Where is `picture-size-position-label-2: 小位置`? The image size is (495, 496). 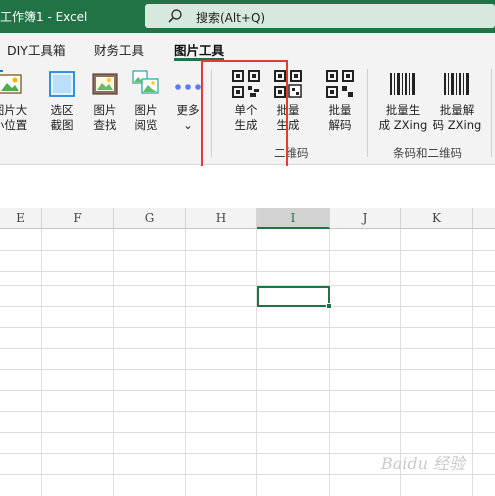 picture-size-position-label-2: 小位置 is located at coordinates (14, 125).